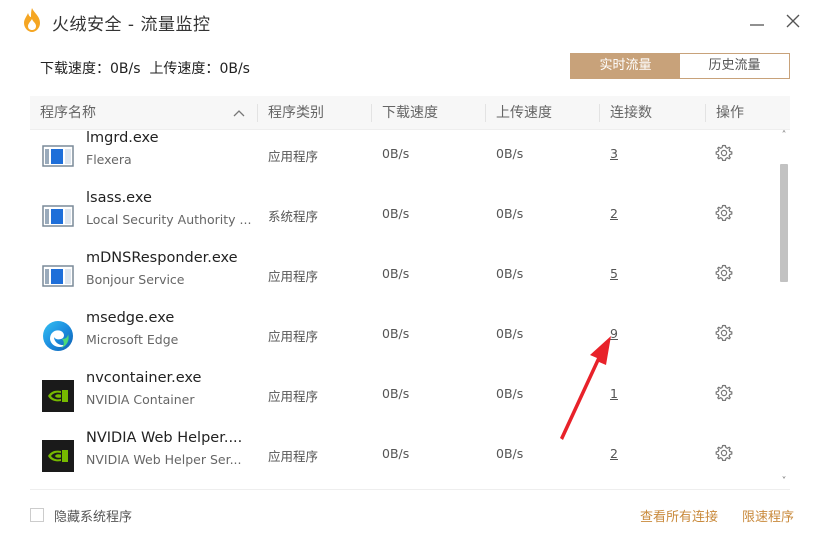  Describe the element at coordinates (144, 378) in the screenshot. I see `process-name: nvcontainer.exe` at that location.